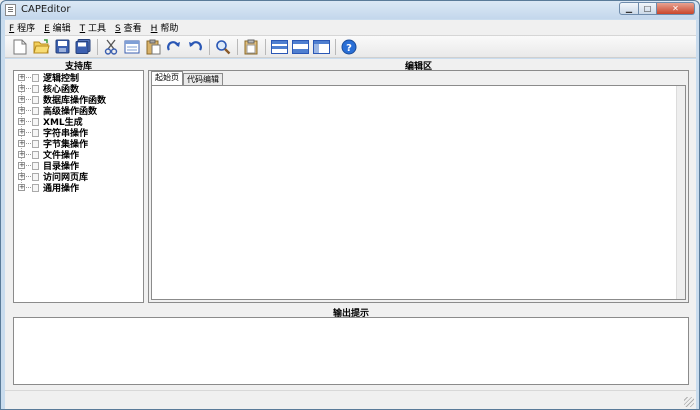  Describe the element at coordinates (648, 8) in the screenshot. I see `maximize-button: □` at that location.